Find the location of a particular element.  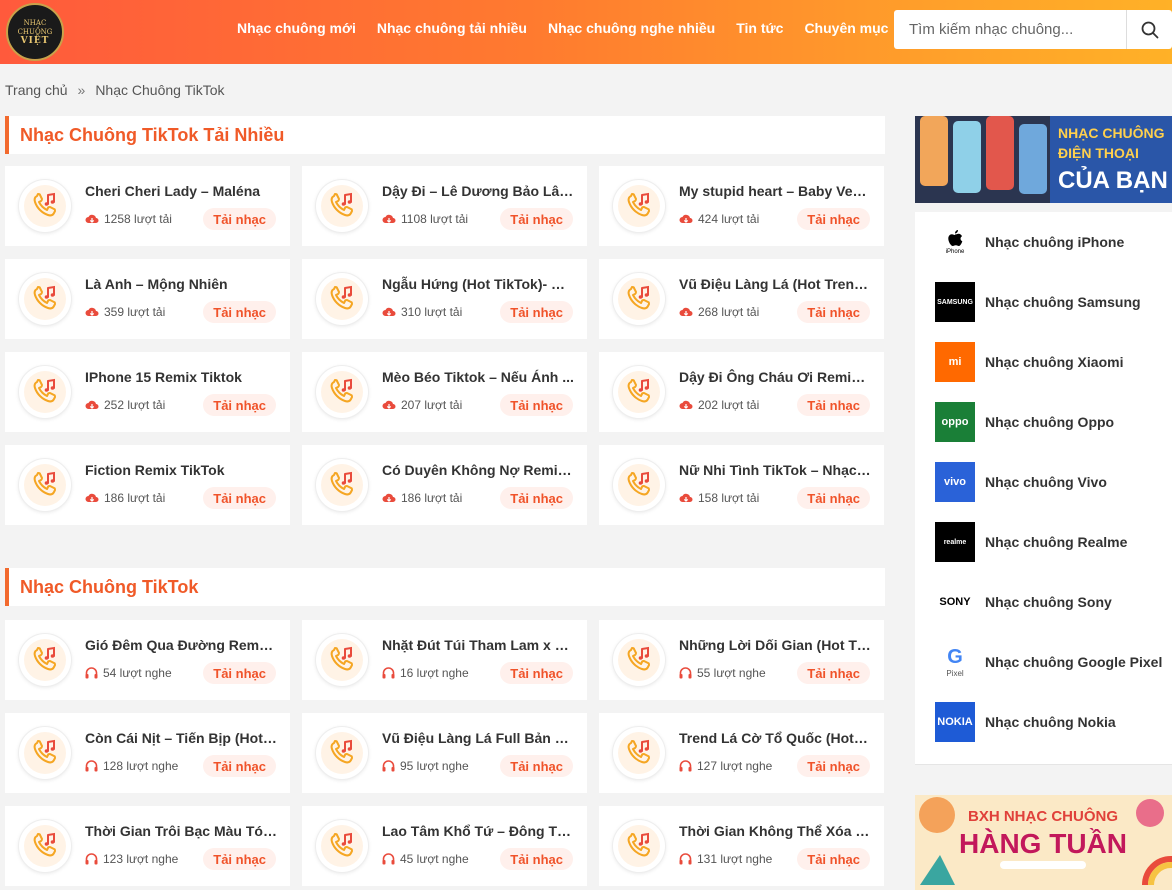

stat-count: 268 lượt tải is located at coordinates (729, 312).